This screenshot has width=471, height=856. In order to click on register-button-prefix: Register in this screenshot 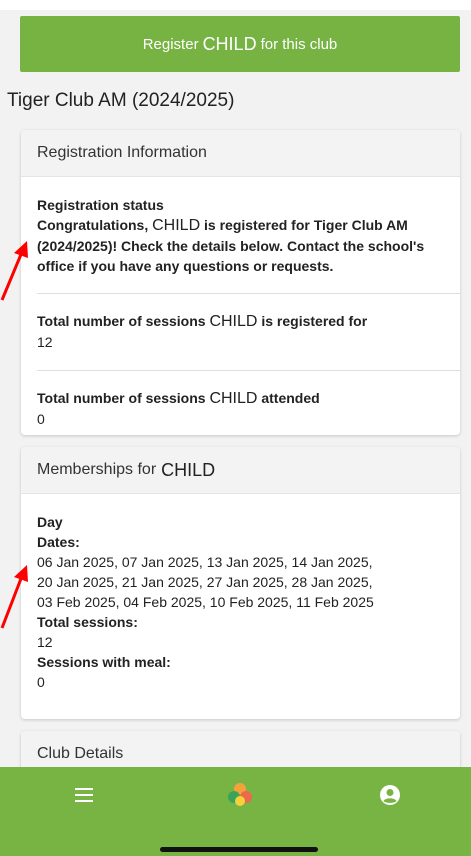, I will do `click(170, 44)`.